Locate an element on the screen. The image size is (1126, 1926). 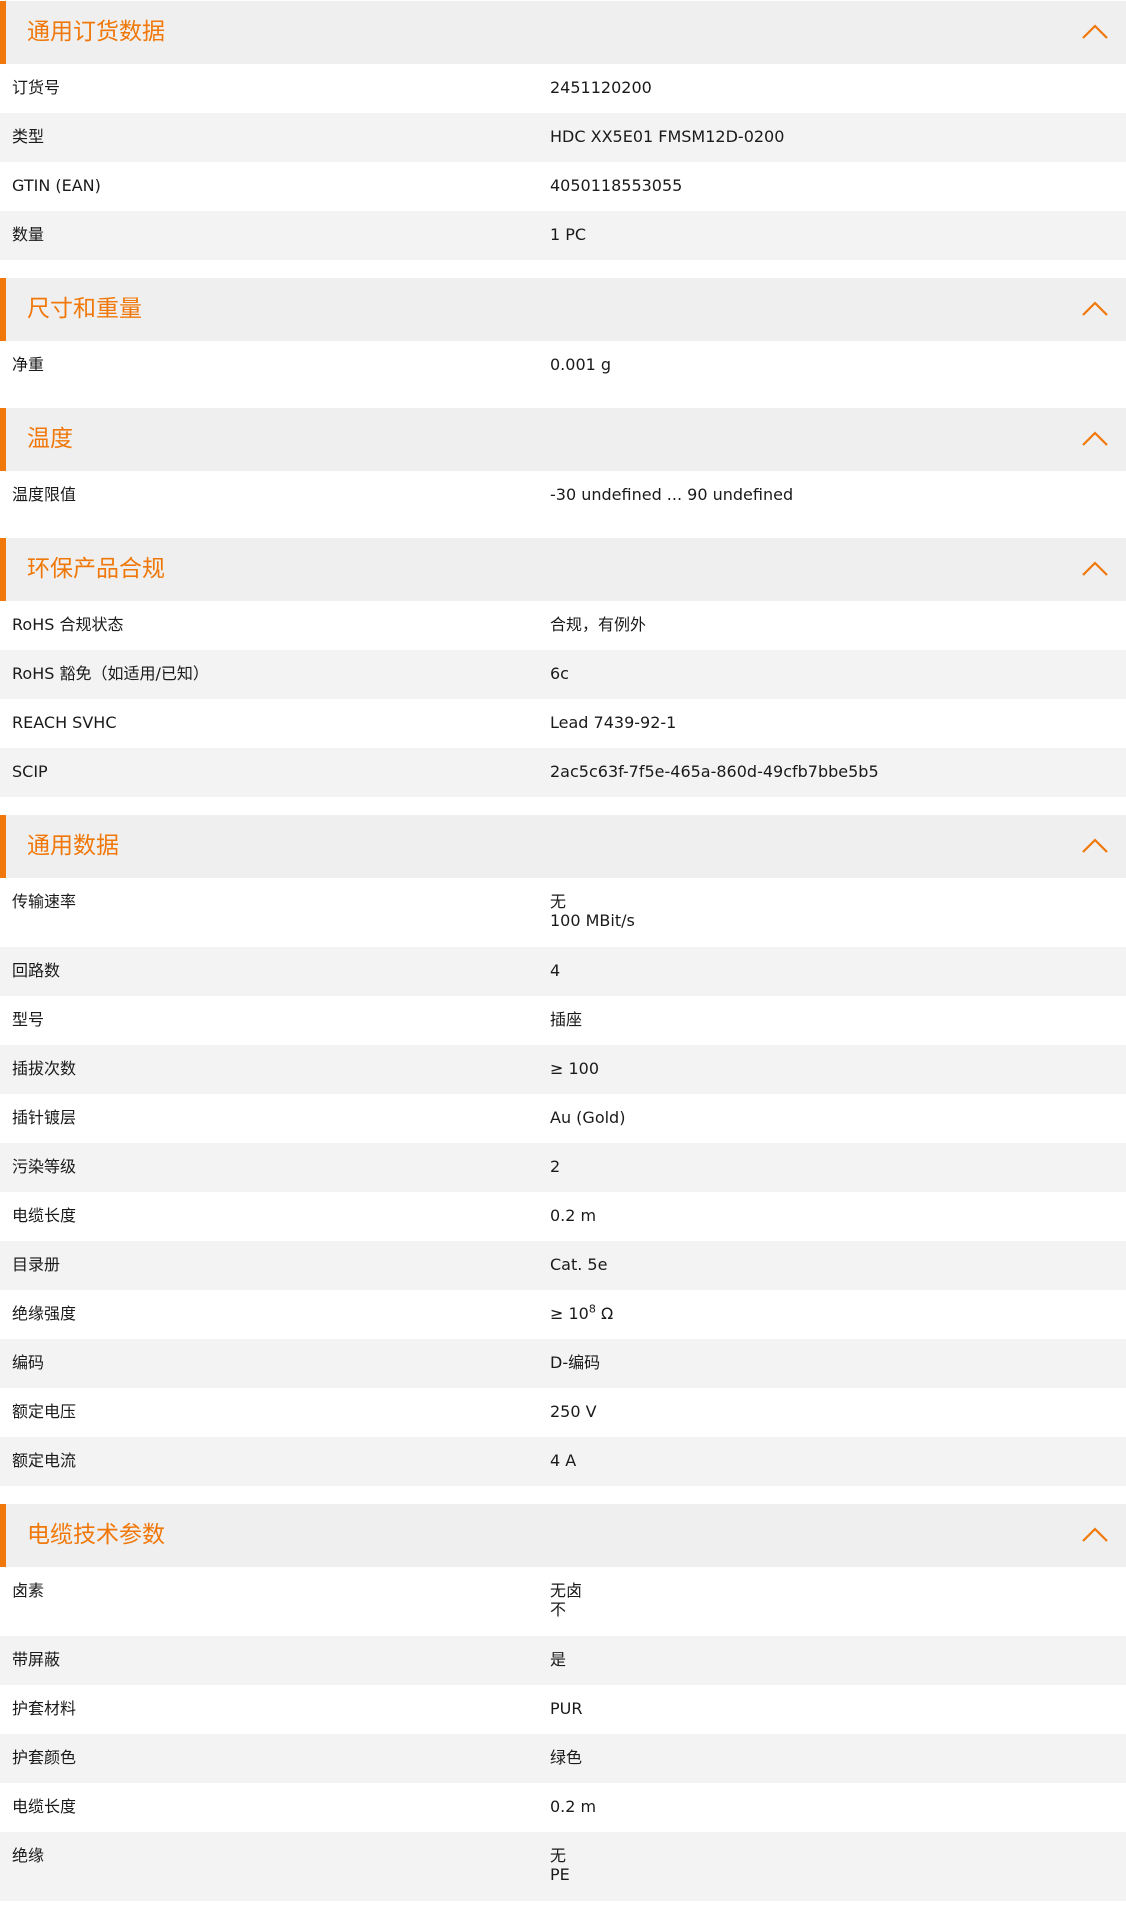
row-label: 污染等级 is located at coordinates (44, 1166).